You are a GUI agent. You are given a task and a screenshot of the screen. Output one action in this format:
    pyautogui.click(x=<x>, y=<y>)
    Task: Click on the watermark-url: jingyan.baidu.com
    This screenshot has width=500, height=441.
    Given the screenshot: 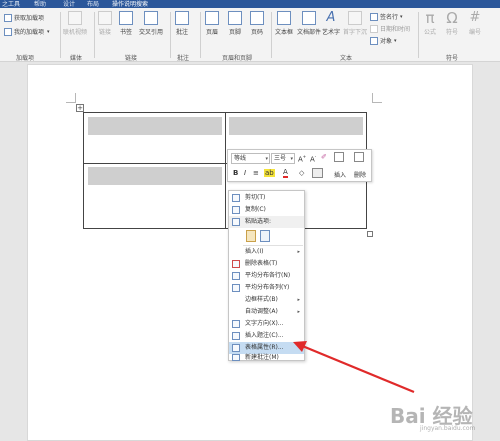 What is the action you would take?
    pyautogui.click(x=448, y=428)
    